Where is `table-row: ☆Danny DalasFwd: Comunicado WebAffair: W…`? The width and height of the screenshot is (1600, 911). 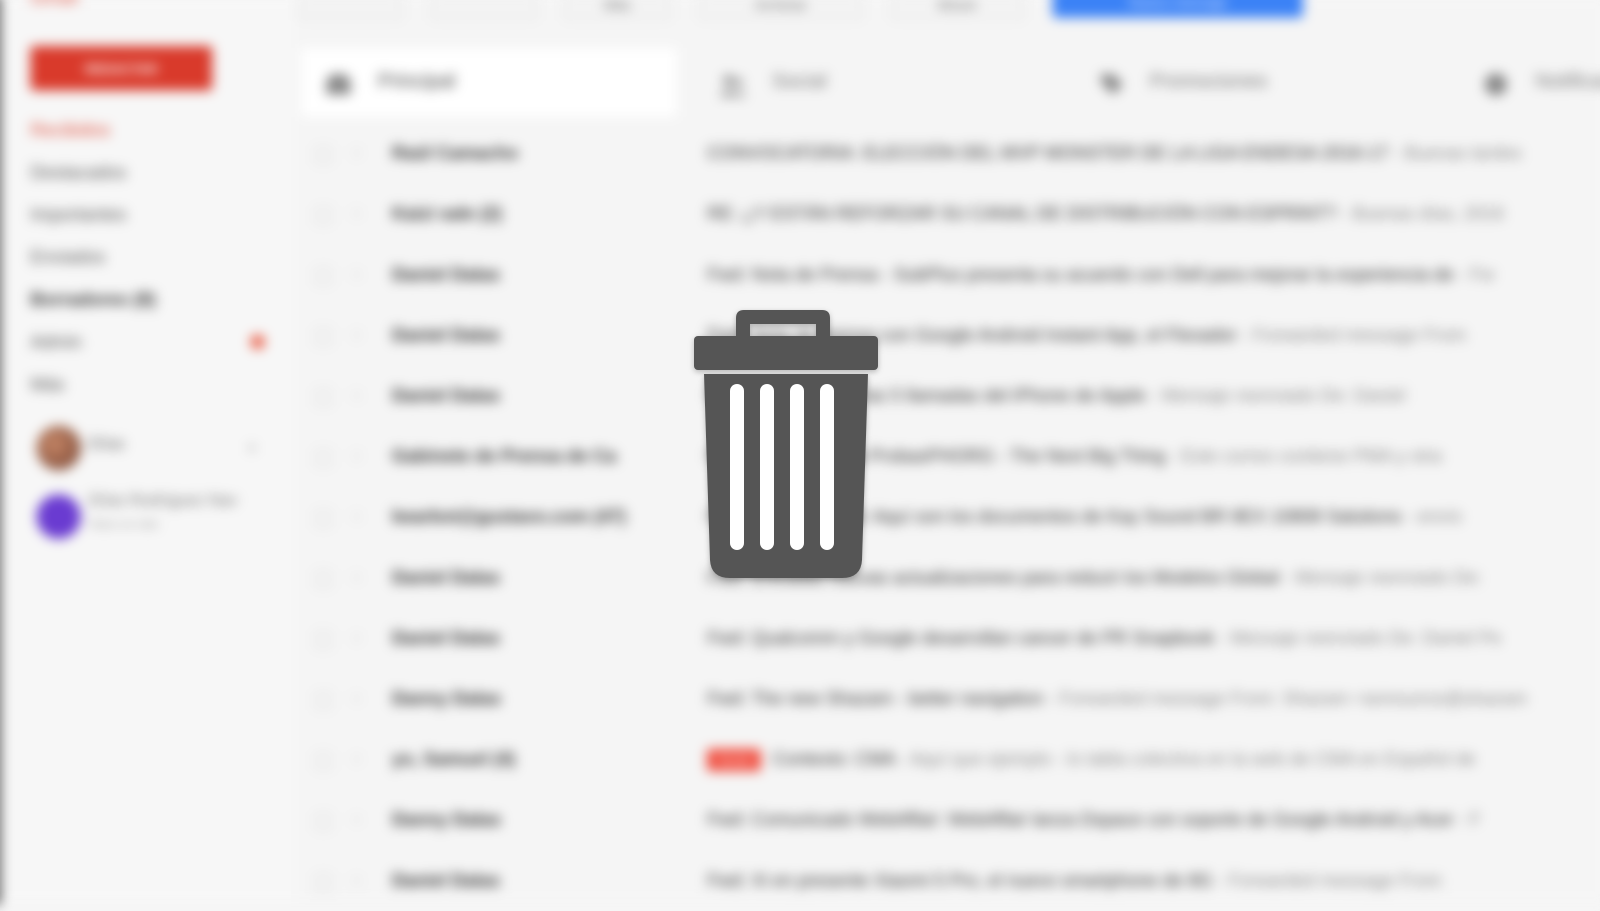 table-row: ☆Danny DalasFwd: Comunicado WebAffair: W… is located at coordinates (947, 819).